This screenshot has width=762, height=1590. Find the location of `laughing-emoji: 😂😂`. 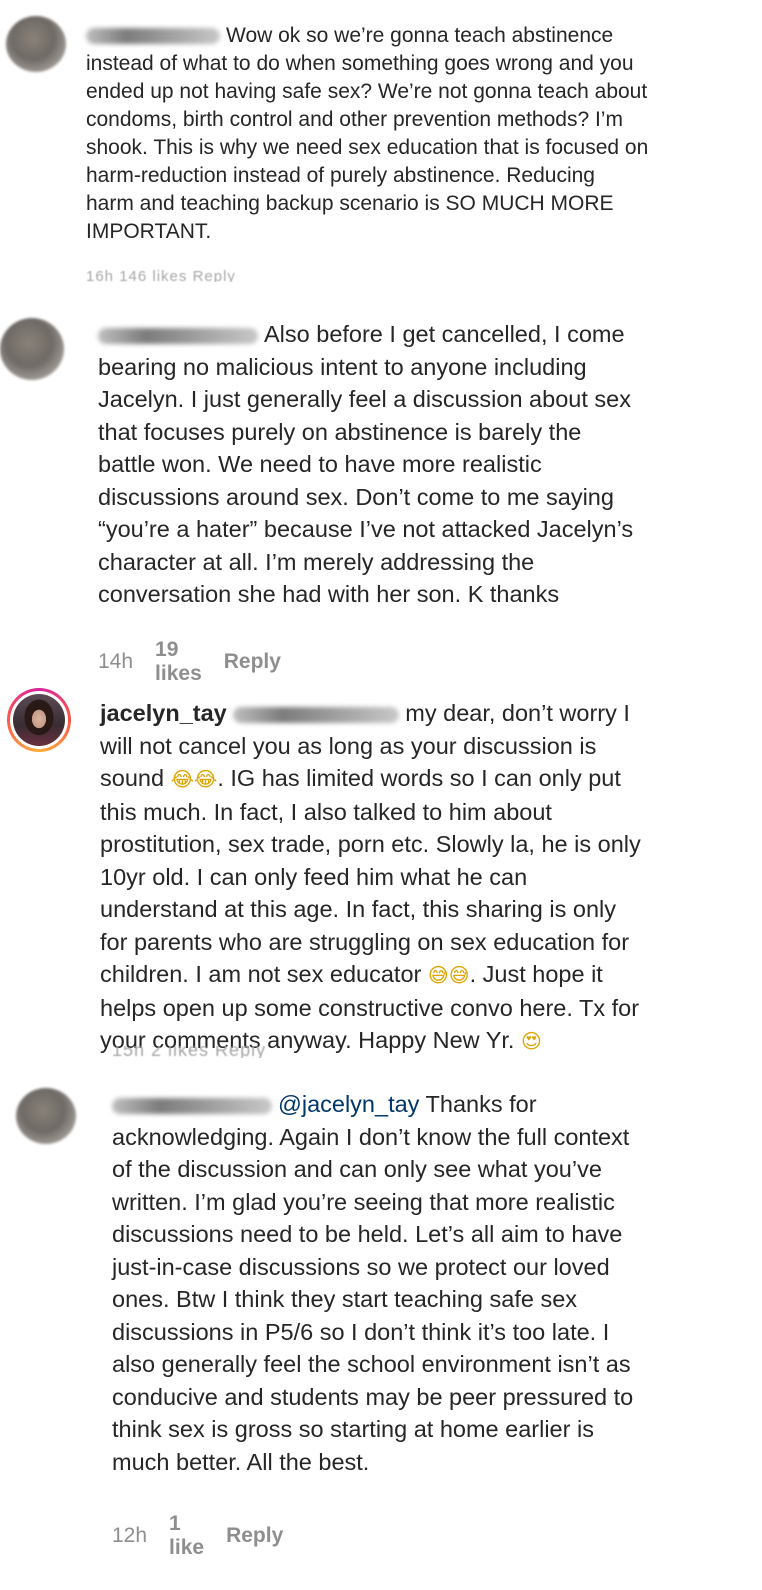

laughing-emoji: 😂😂 is located at coordinates (194, 779).